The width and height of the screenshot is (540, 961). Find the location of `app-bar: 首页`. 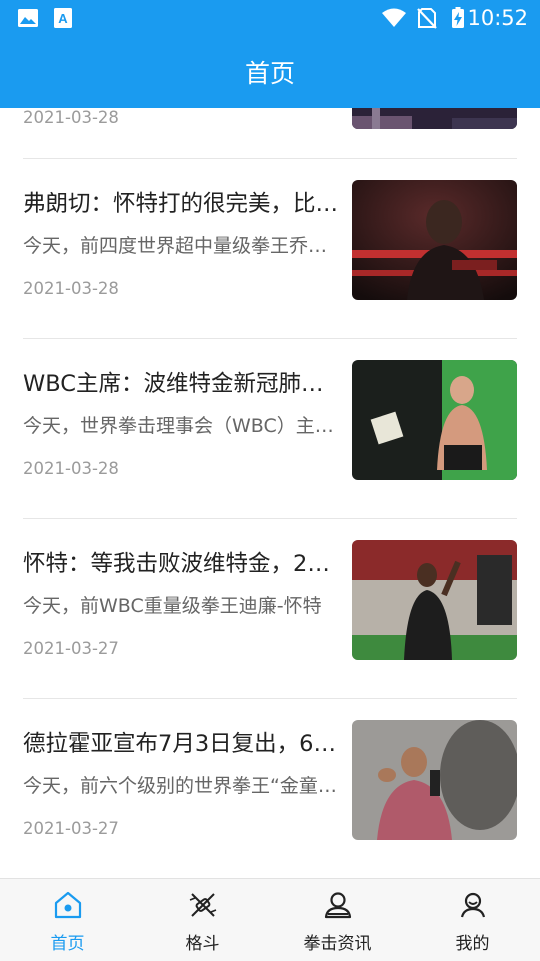

app-bar: 首页 is located at coordinates (270, 72).